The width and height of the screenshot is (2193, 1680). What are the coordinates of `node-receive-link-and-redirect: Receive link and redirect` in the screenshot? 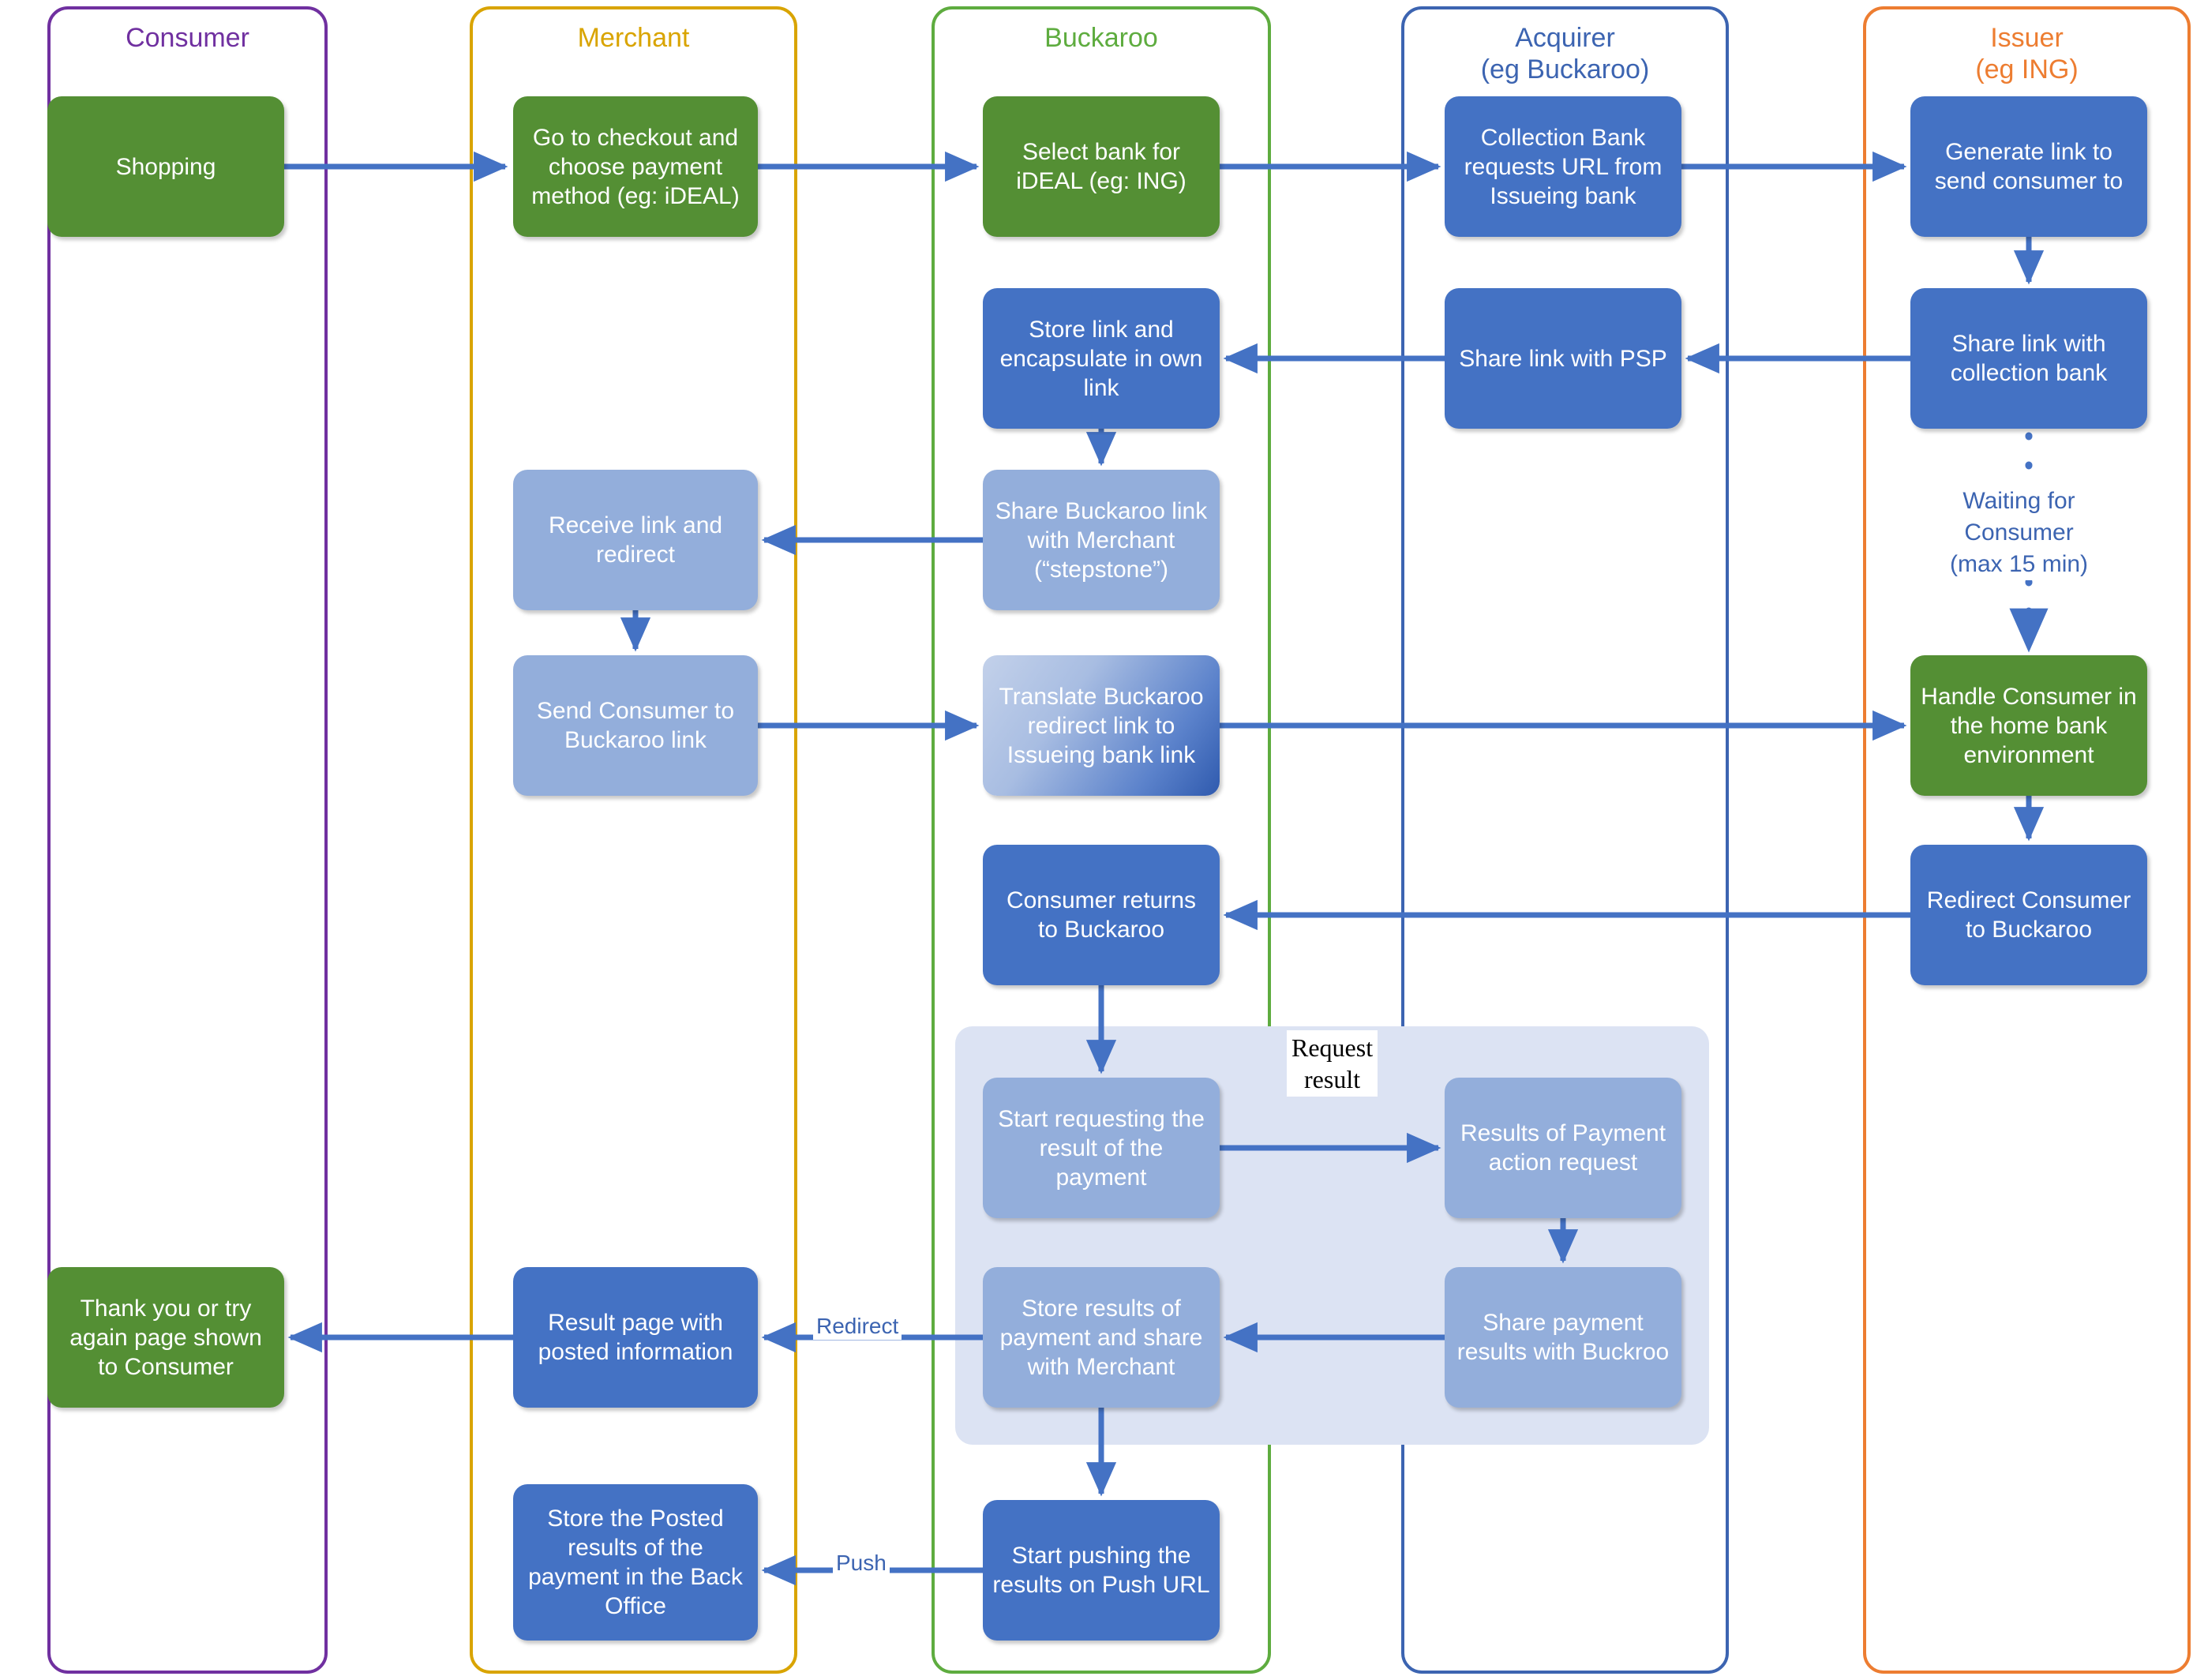 It's located at (635, 540).